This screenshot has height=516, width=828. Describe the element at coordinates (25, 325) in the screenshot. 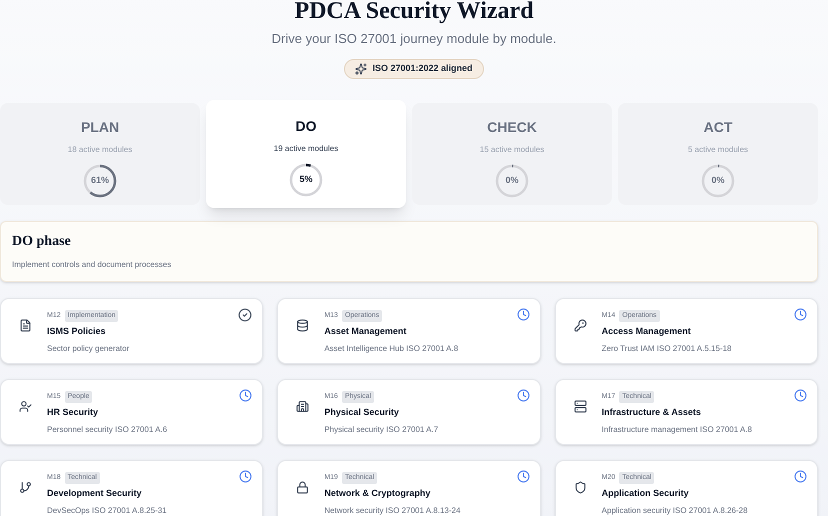

I see `document-icon` at that location.